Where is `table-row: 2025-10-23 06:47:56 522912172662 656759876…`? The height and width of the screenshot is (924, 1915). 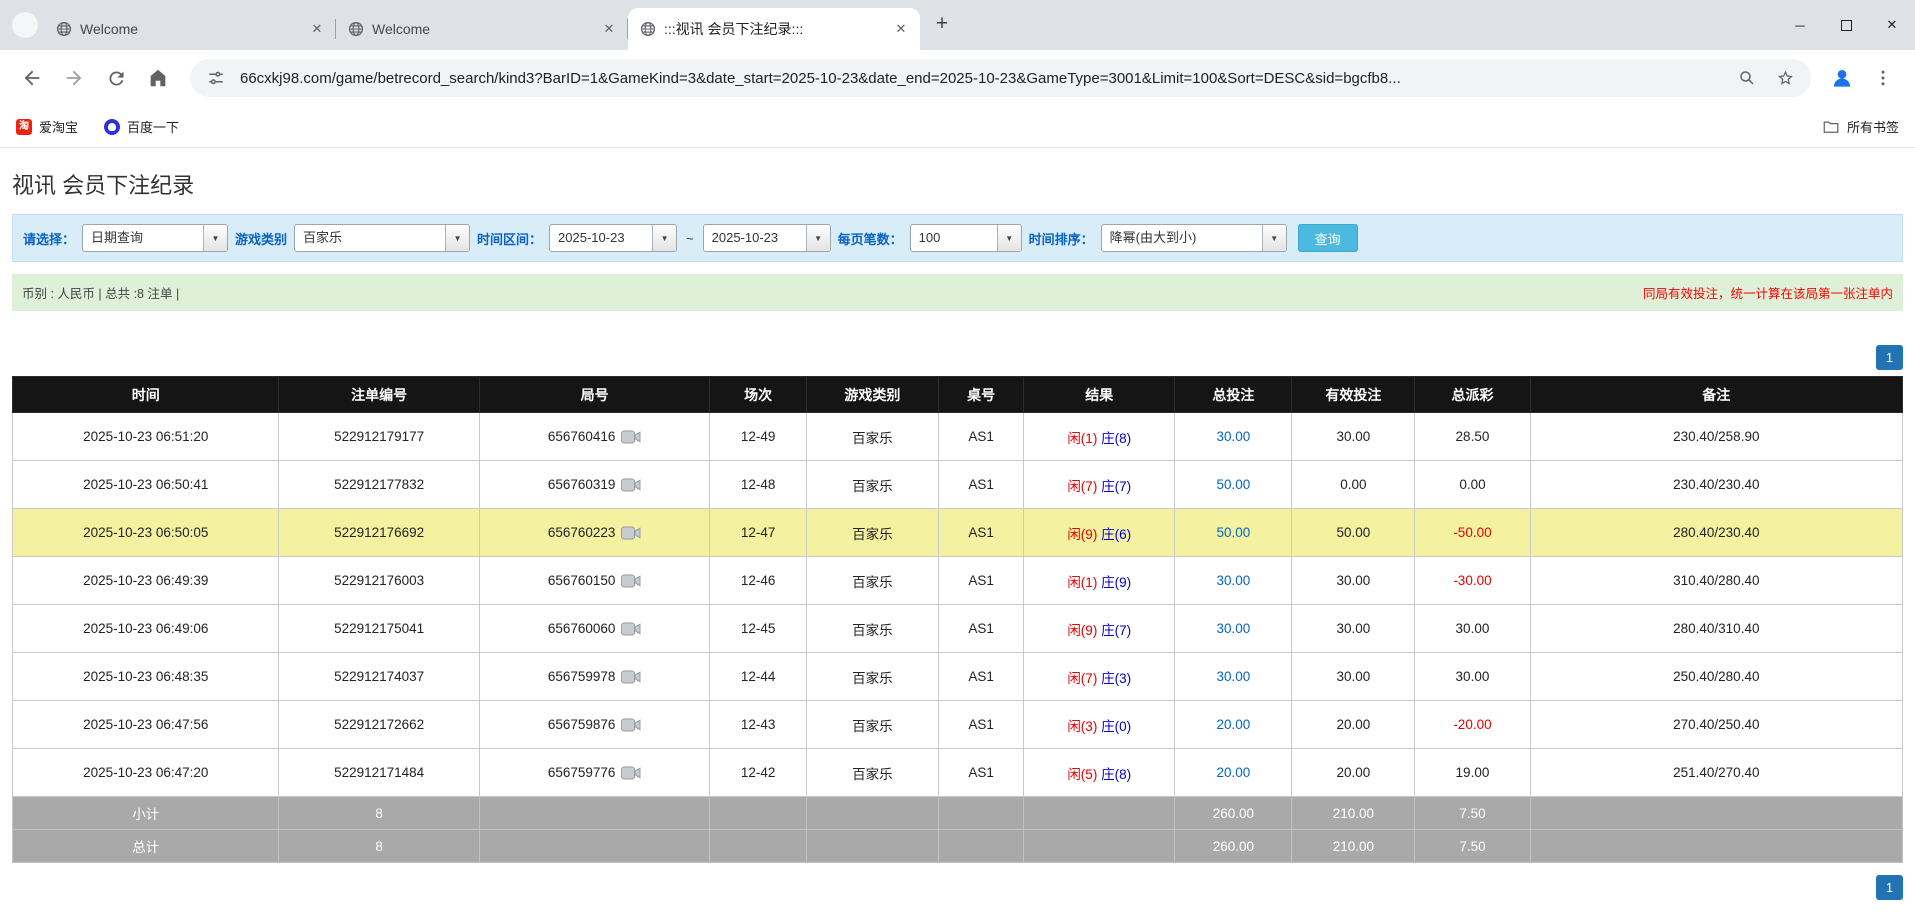 table-row: 2025-10-23 06:47:56 522912172662 656759876… is located at coordinates (957, 724).